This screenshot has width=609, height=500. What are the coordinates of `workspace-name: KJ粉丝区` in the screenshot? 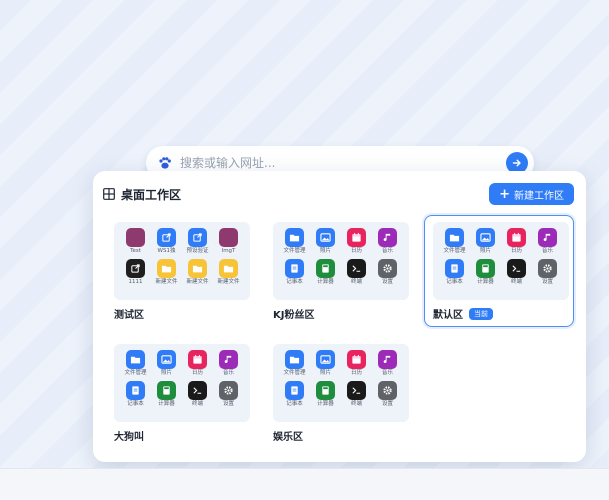 It's located at (294, 315).